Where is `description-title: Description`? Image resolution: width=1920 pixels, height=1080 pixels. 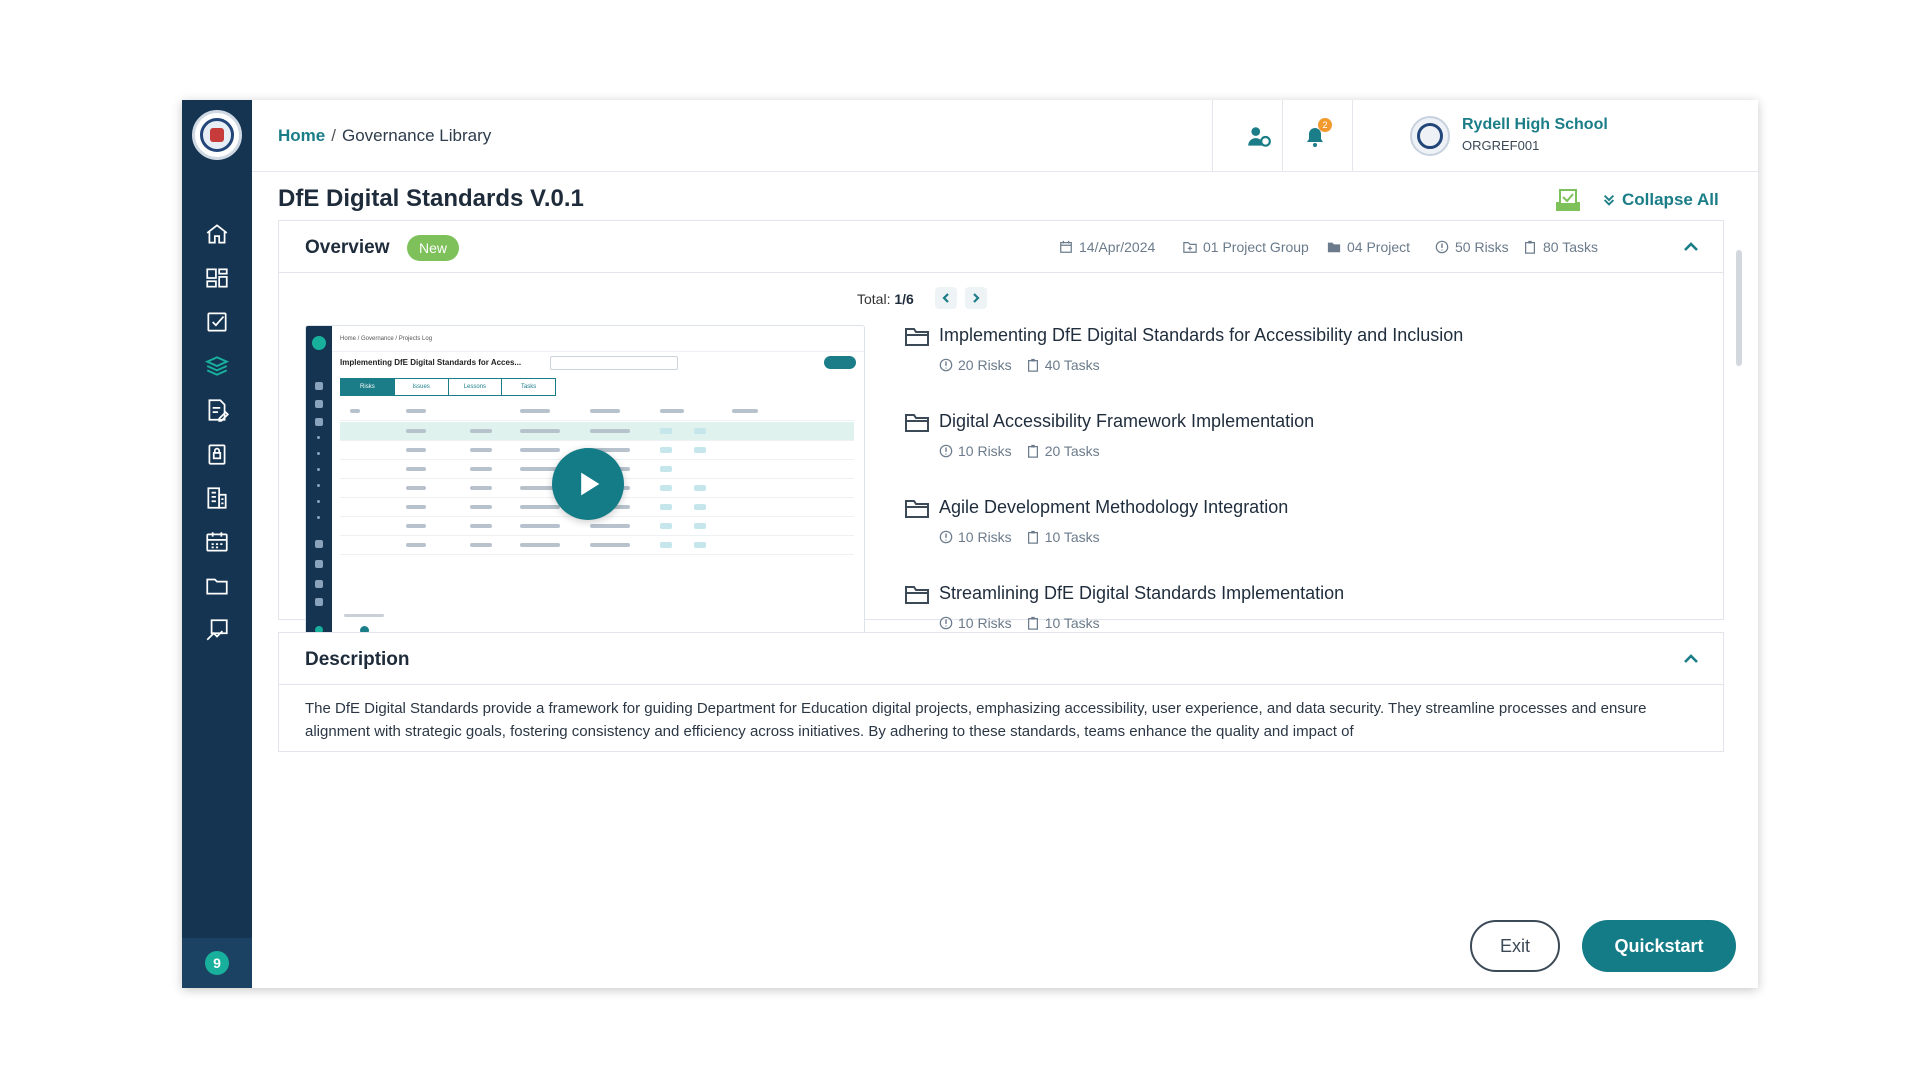
description-title: Description is located at coordinates (357, 659).